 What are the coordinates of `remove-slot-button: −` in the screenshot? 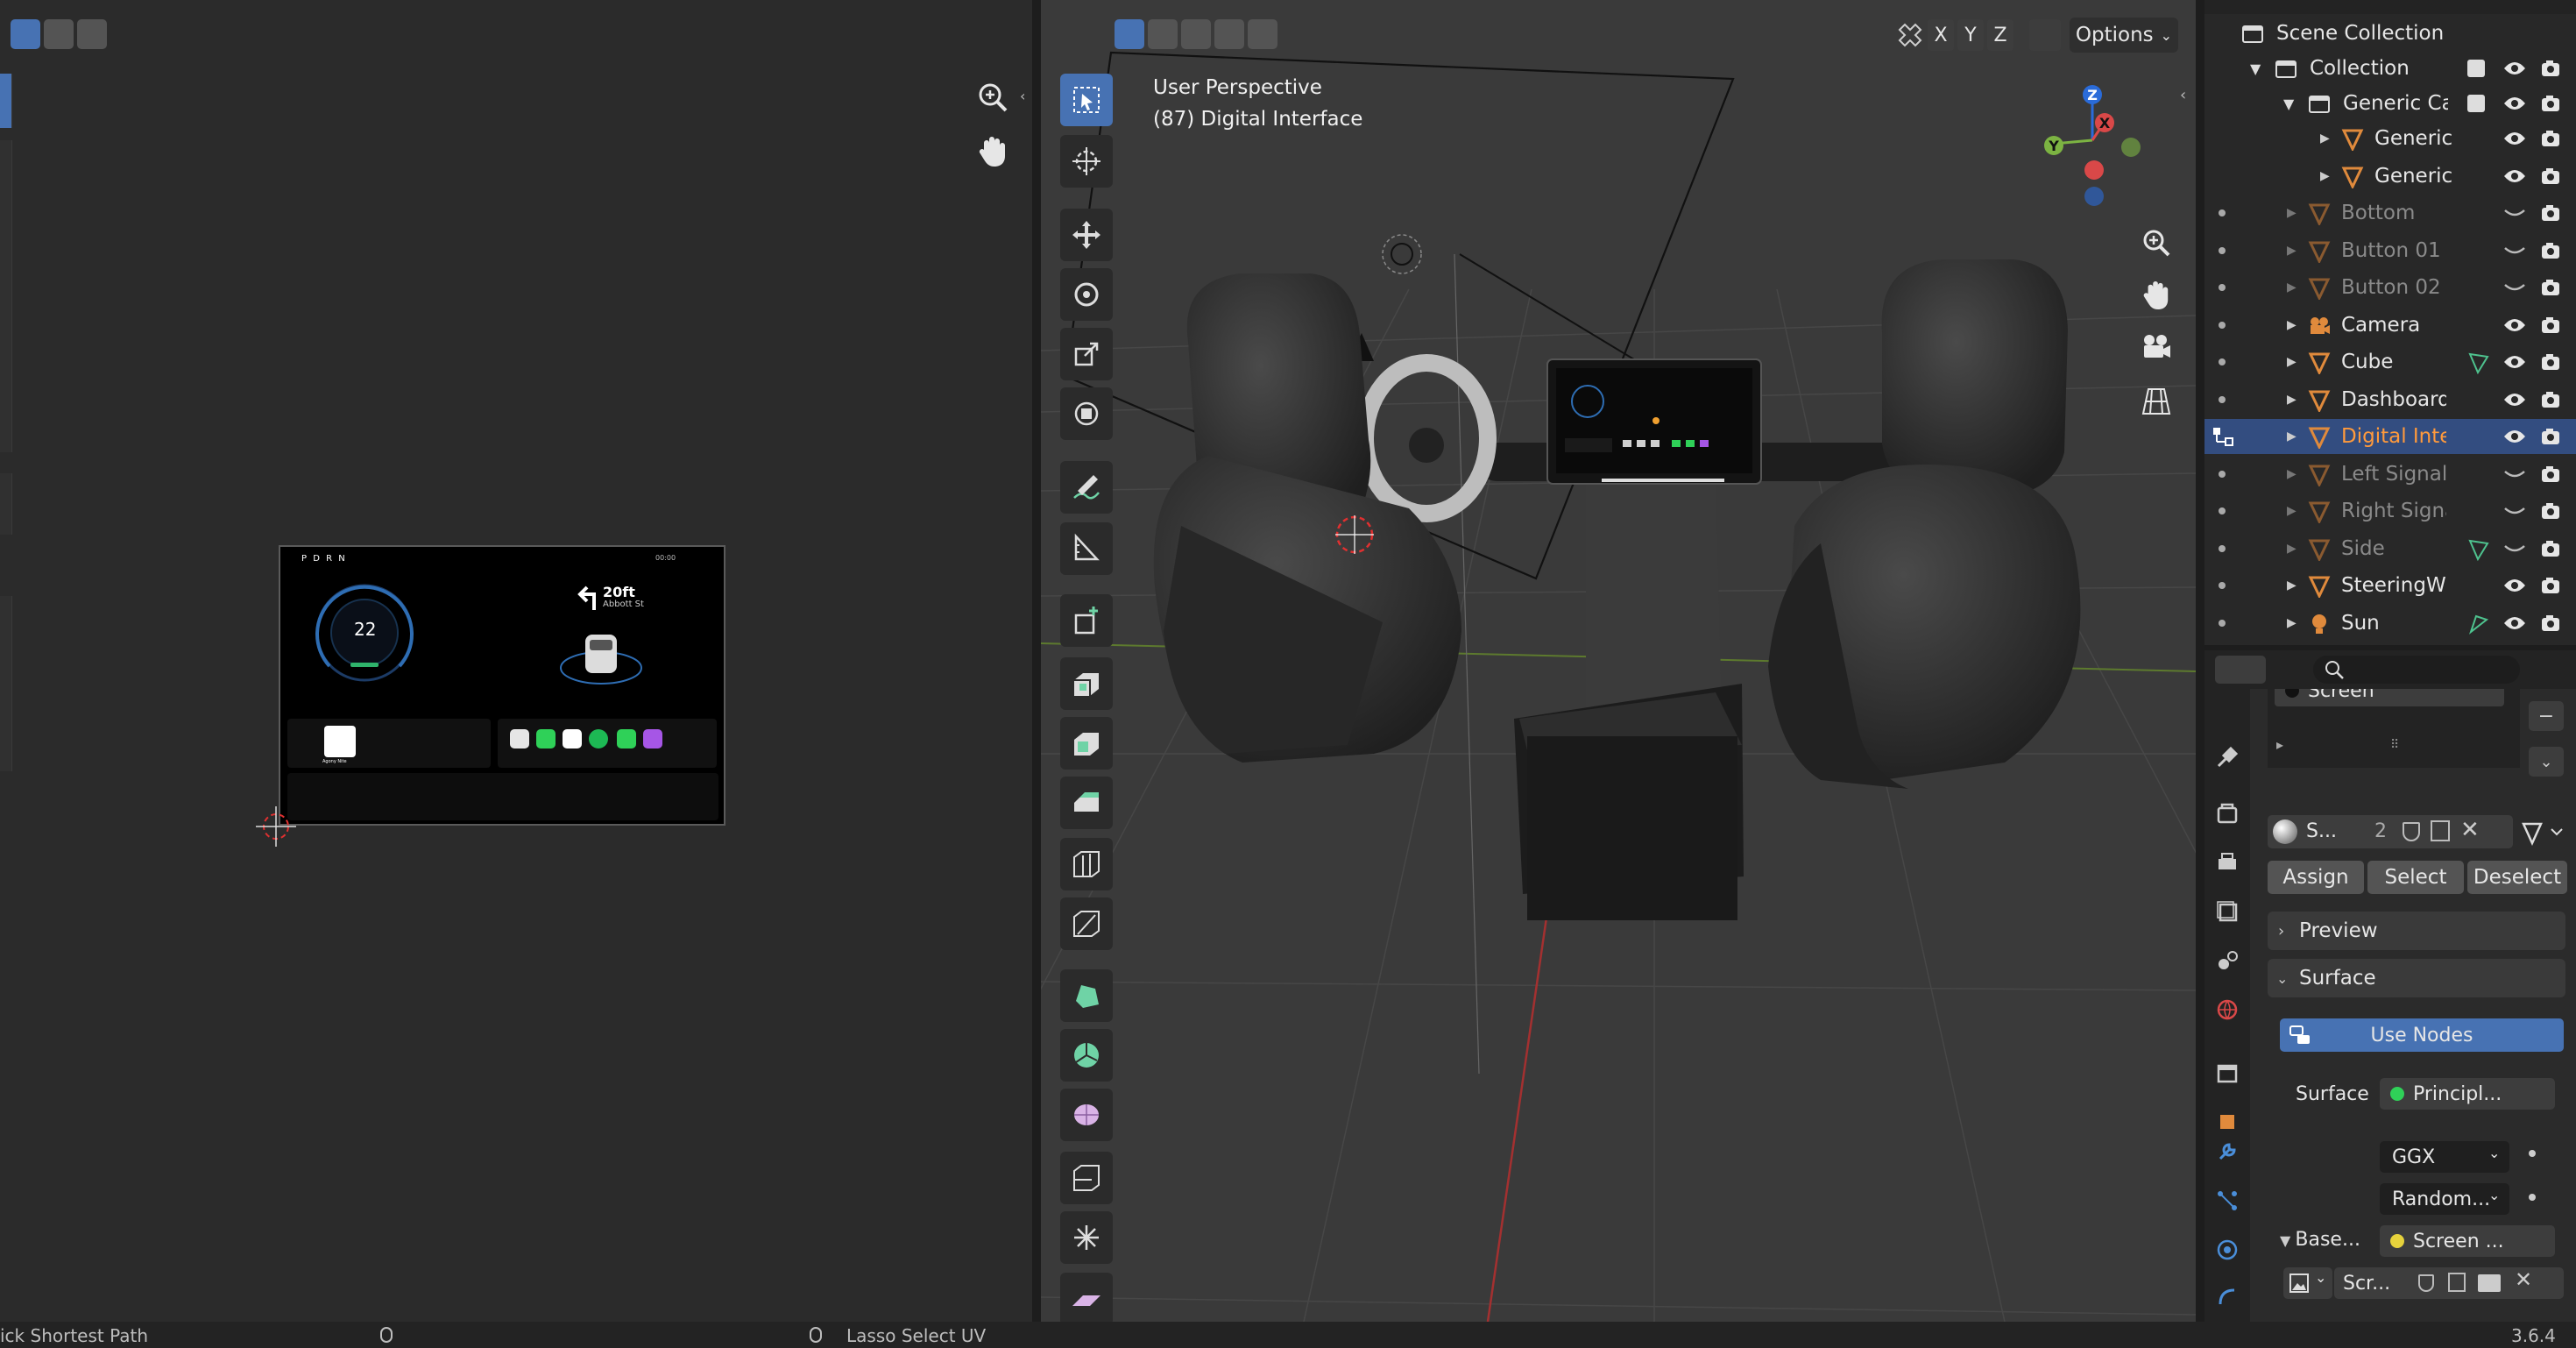 It's located at (2546, 716).